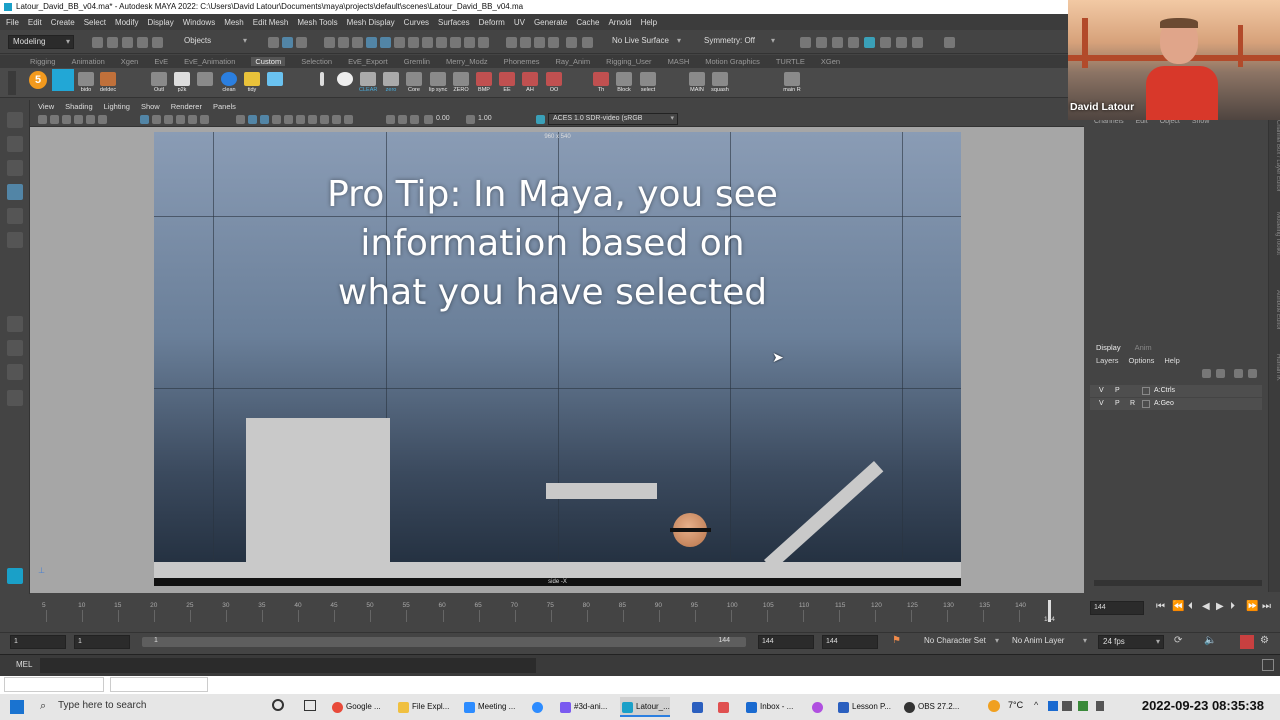  What do you see at coordinates (268, 61) in the screenshot?
I see `shelf-tab-custom: Custom` at bounding box center [268, 61].